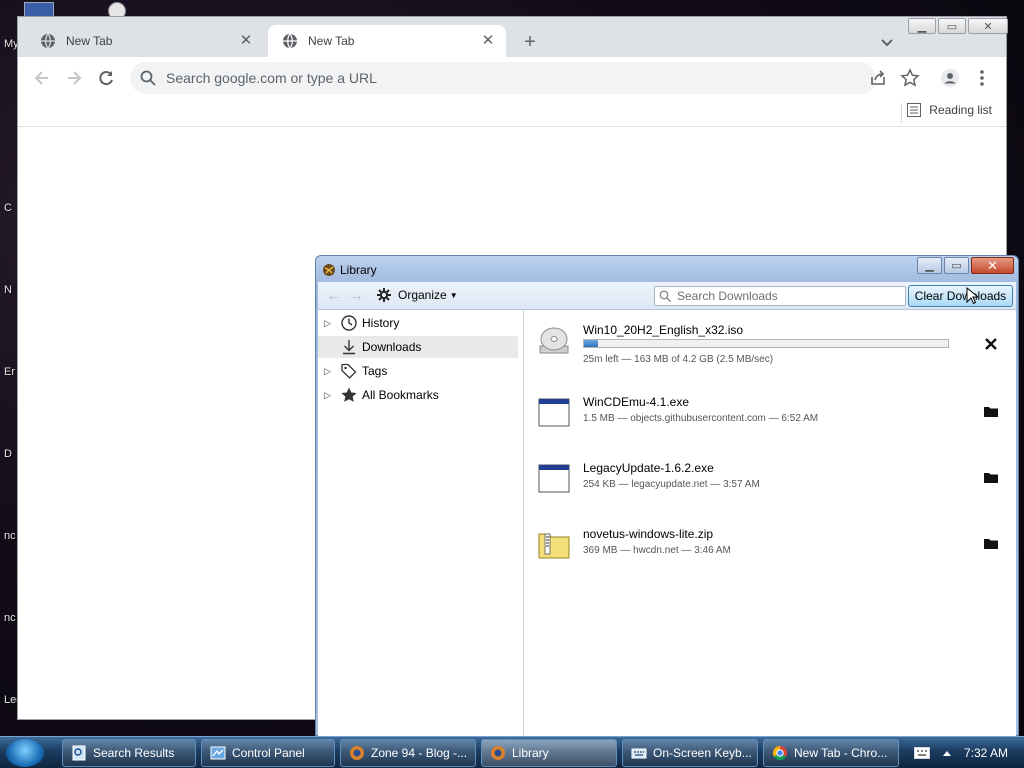  What do you see at coordinates (791, 296) in the screenshot?
I see `search-downloads-input` at bounding box center [791, 296].